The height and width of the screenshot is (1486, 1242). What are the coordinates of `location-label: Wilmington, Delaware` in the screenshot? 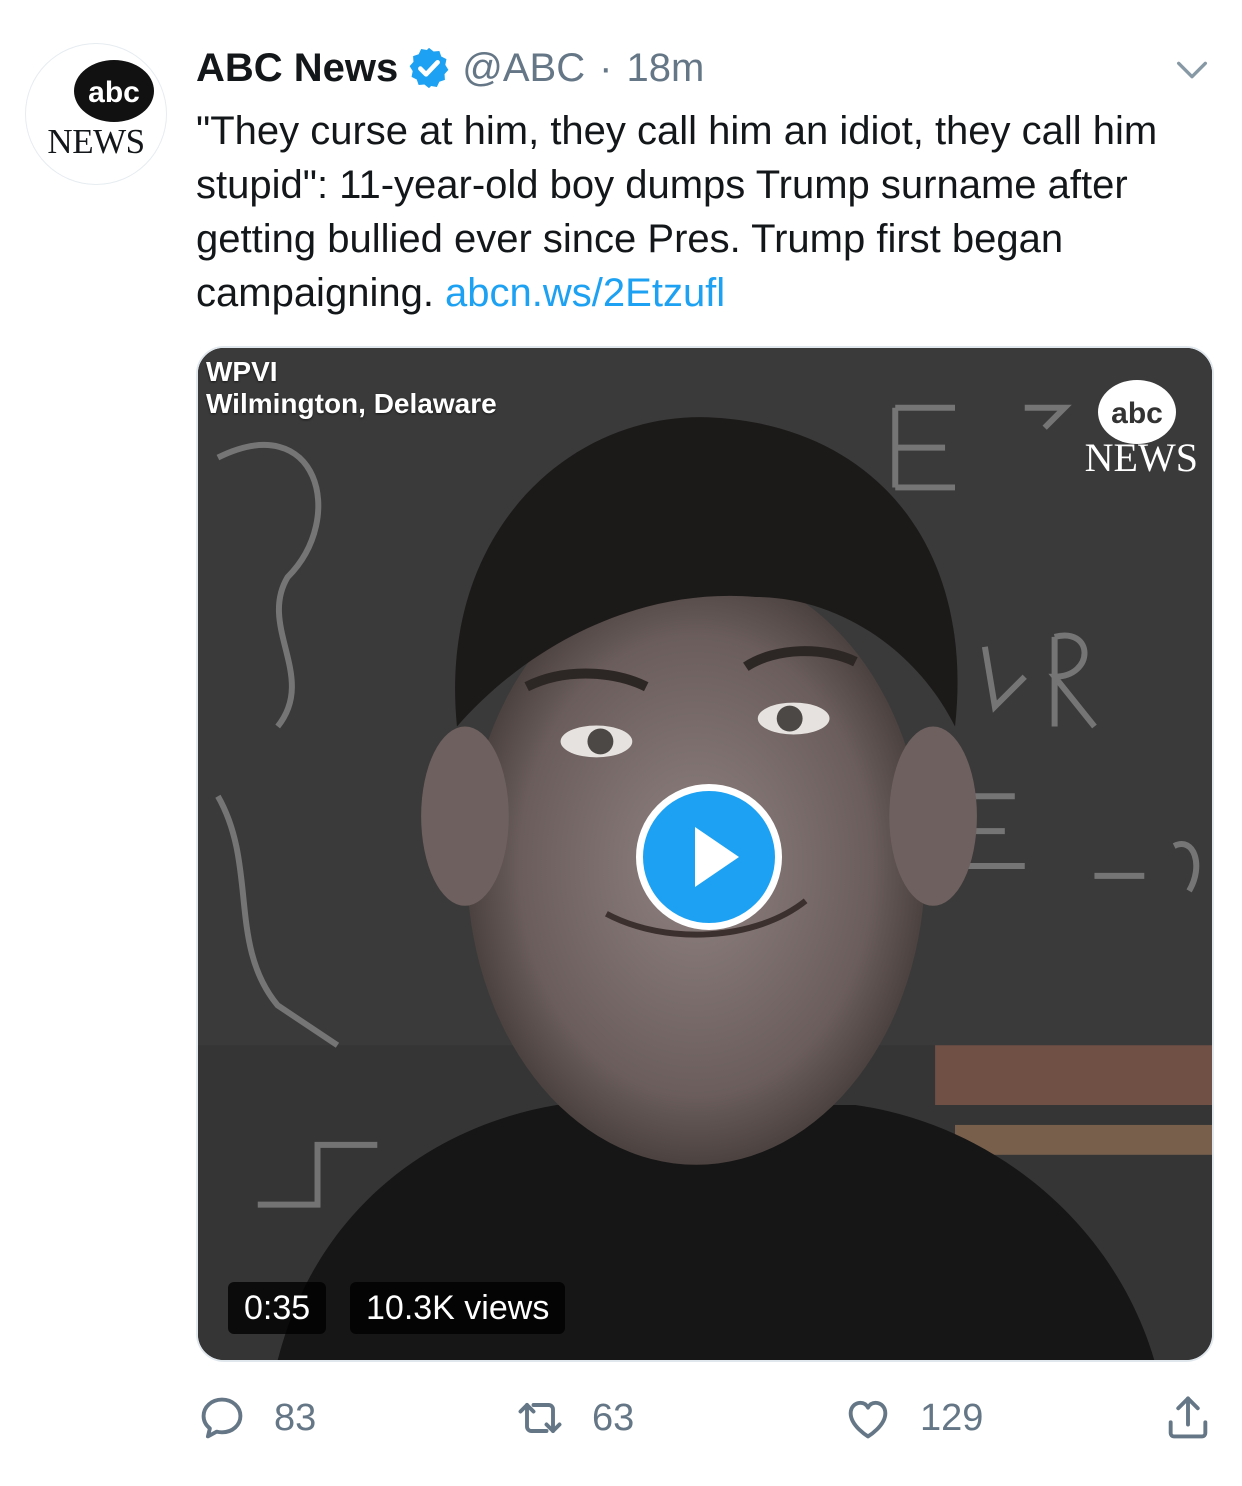 It's located at (351, 403).